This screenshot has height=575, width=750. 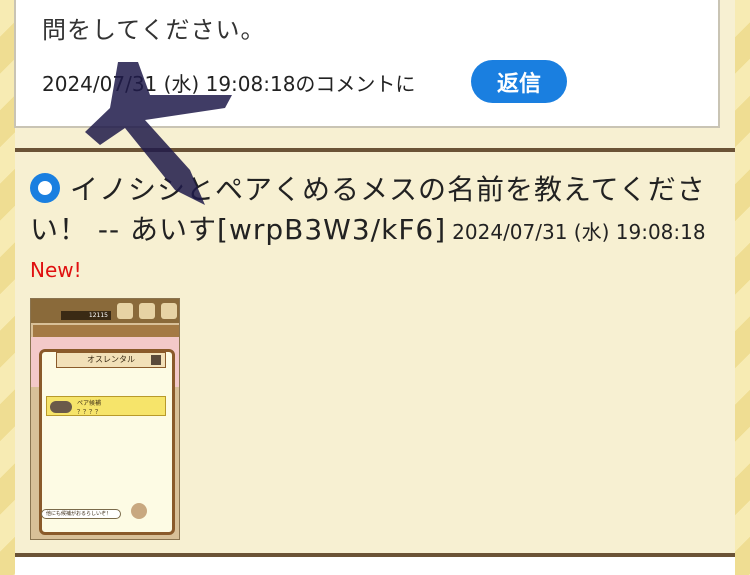 I want to click on thumbnail-title-text: オスレンタル, so click(x=111, y=359).